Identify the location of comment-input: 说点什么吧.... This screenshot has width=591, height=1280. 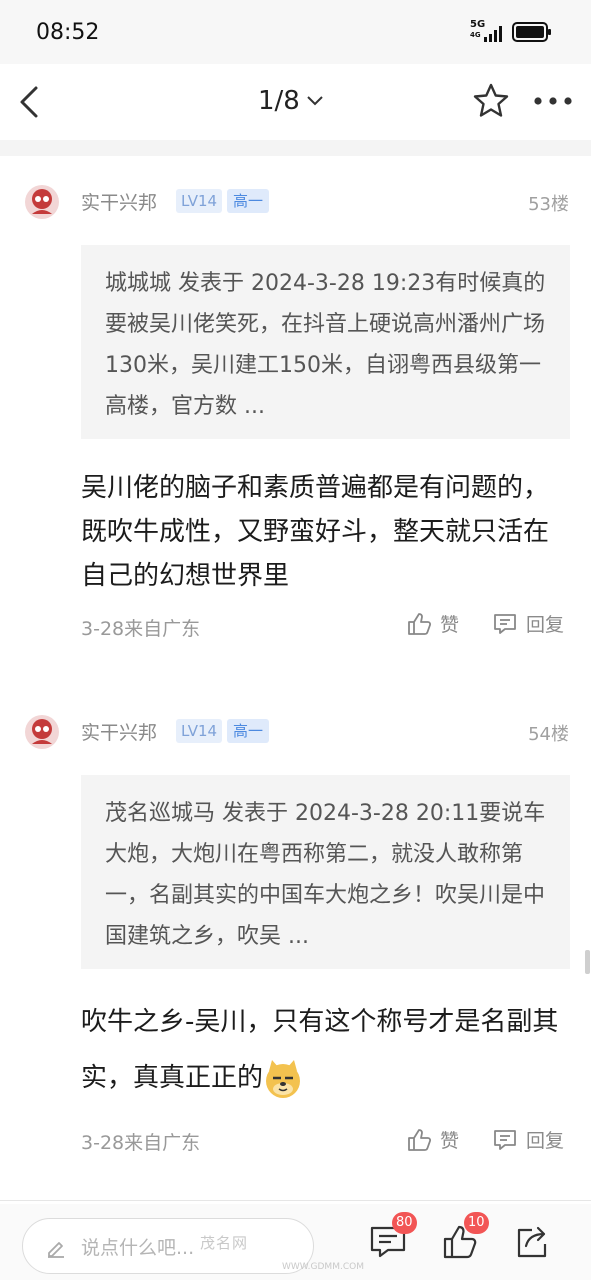
(168, 1246).